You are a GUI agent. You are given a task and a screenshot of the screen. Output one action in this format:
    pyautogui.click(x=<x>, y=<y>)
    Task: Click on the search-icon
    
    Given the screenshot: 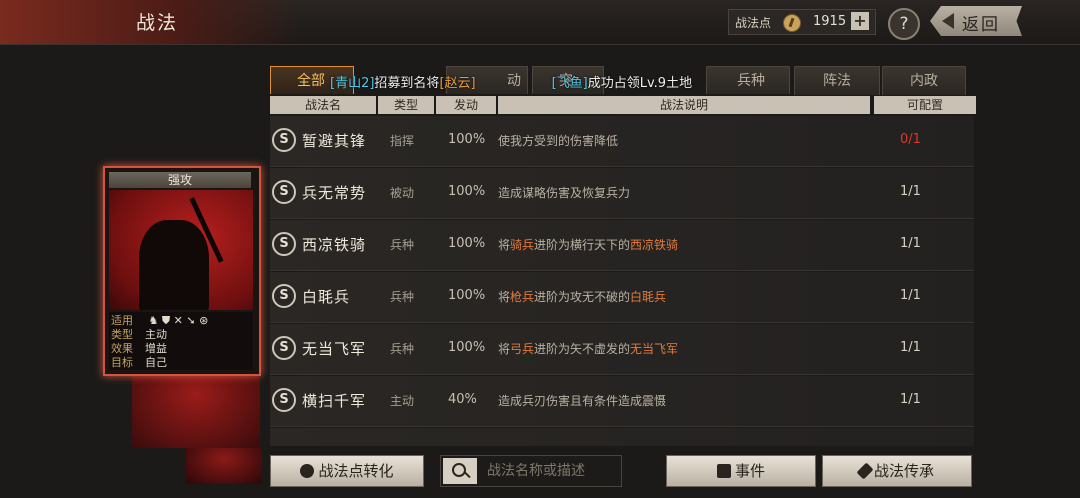 What is the action you would take?
    pyautogui.click(x=460, y=471)
    